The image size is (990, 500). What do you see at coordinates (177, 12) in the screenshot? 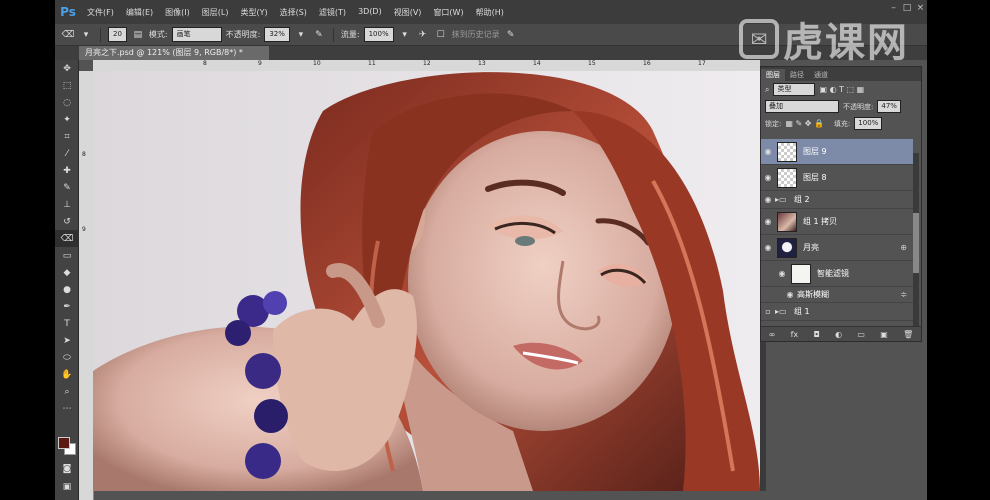
I see `menu-item: 图像(I)` at bounding box center [177, 12].